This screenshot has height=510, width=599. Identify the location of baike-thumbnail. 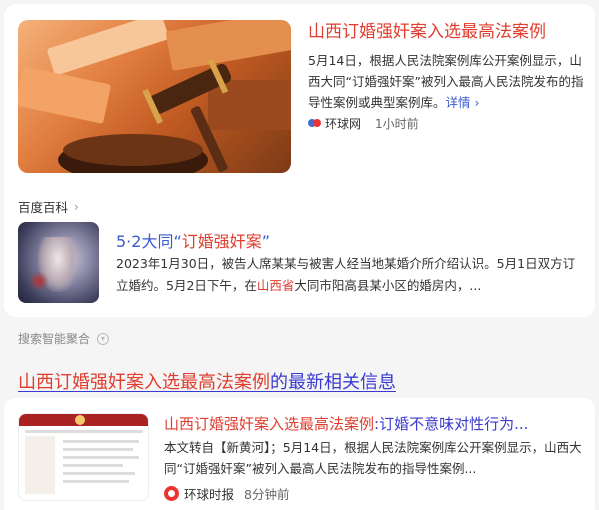
(58, 262).